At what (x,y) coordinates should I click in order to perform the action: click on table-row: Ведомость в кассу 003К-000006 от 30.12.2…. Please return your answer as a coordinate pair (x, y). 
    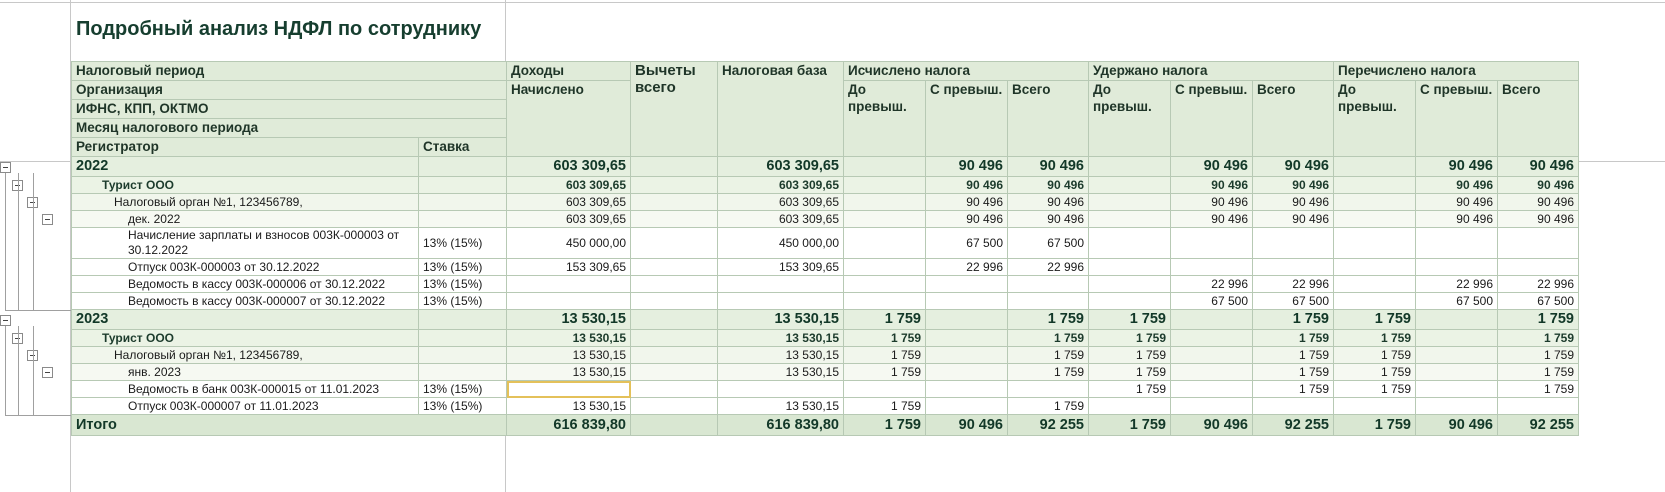
    Looking at the image, I should click on (825, 284).